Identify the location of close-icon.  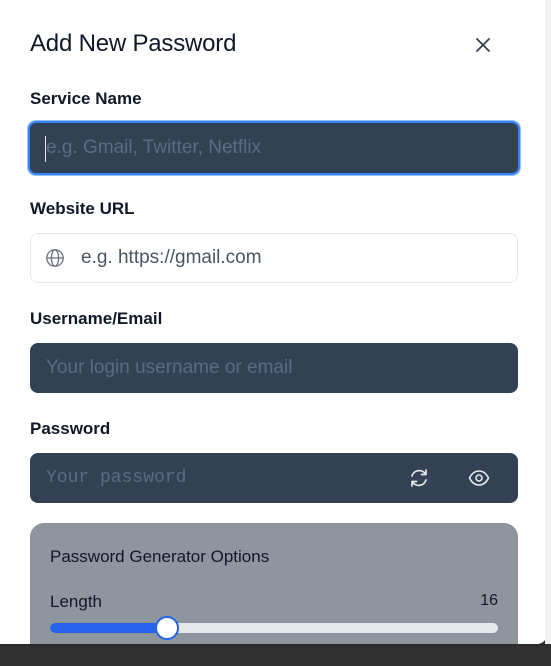
(483, 45).